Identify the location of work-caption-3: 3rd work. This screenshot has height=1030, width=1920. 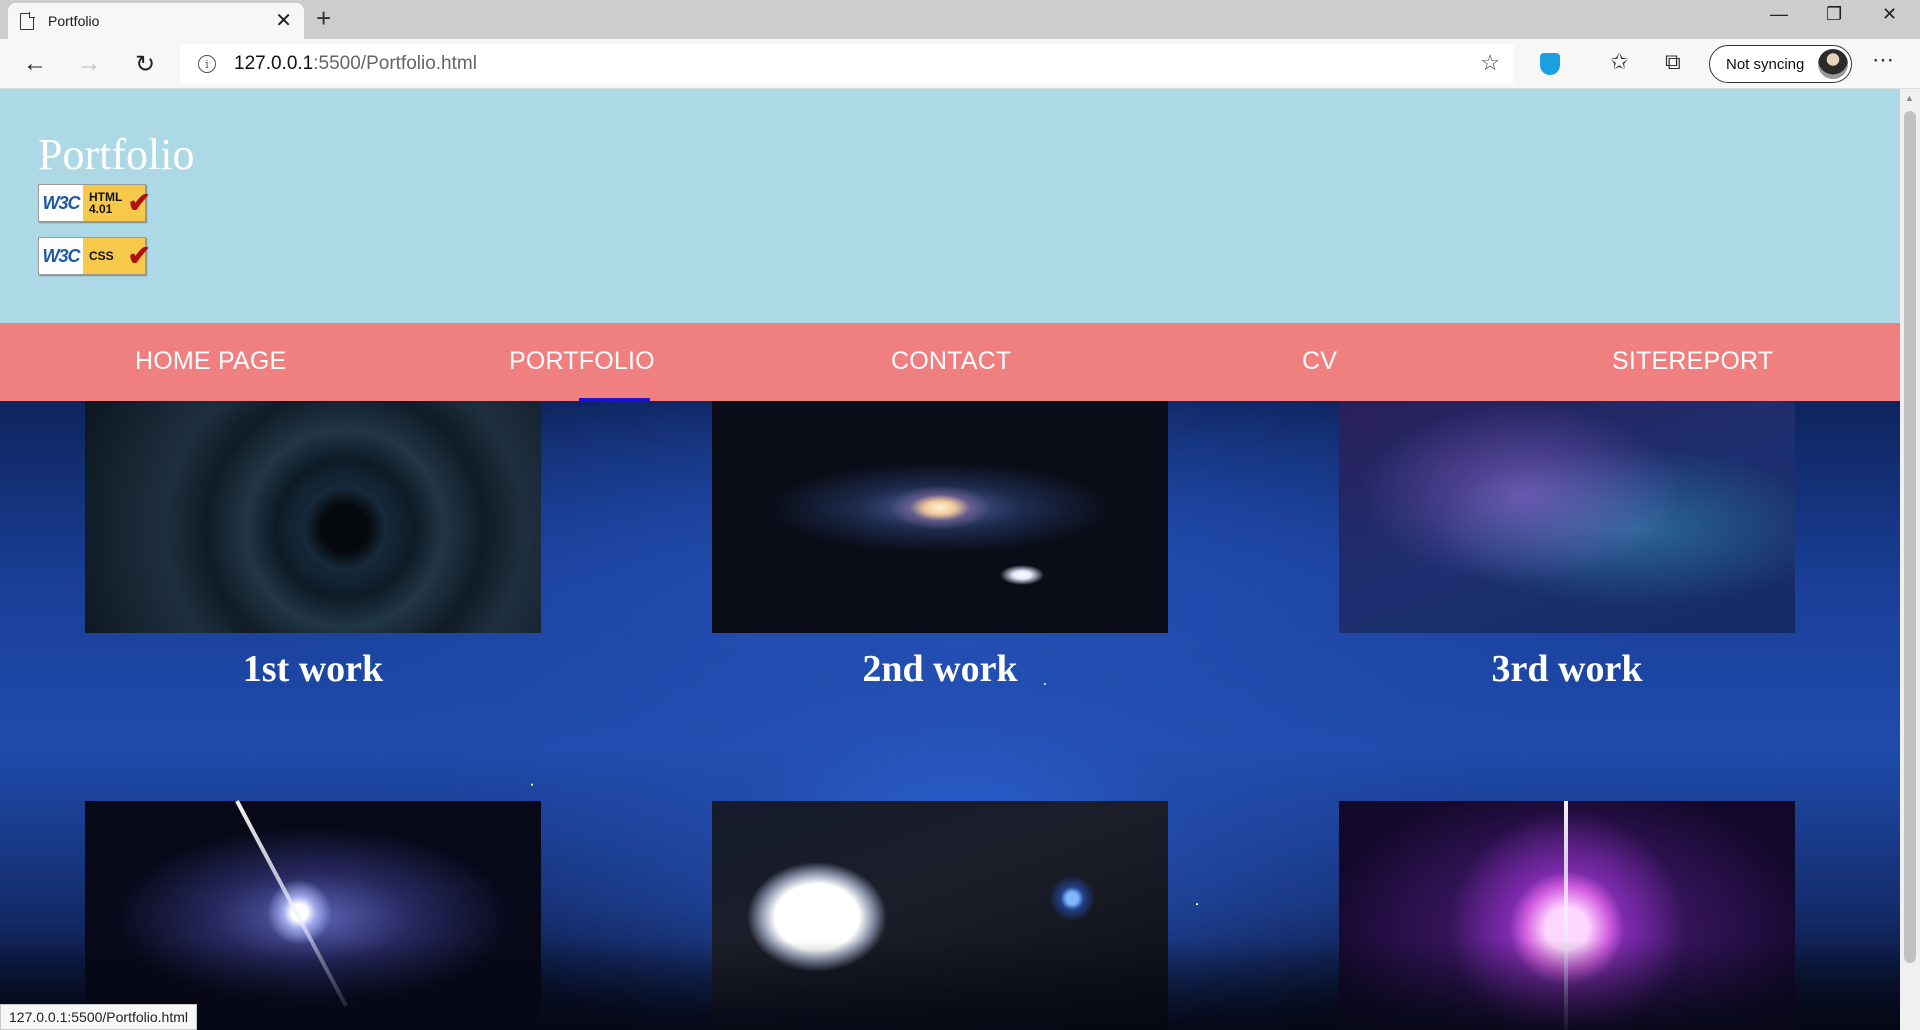
(1567, 669).